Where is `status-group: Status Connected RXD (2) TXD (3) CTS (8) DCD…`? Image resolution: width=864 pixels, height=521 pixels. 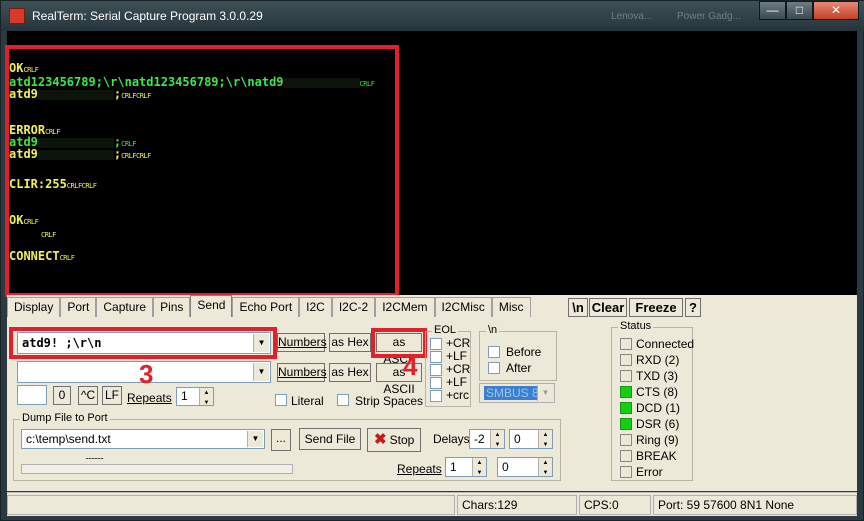
status-group: Status Connected RXD (2) TXD (3) CTS (8) DCD… is located at coordinates (653, 400).